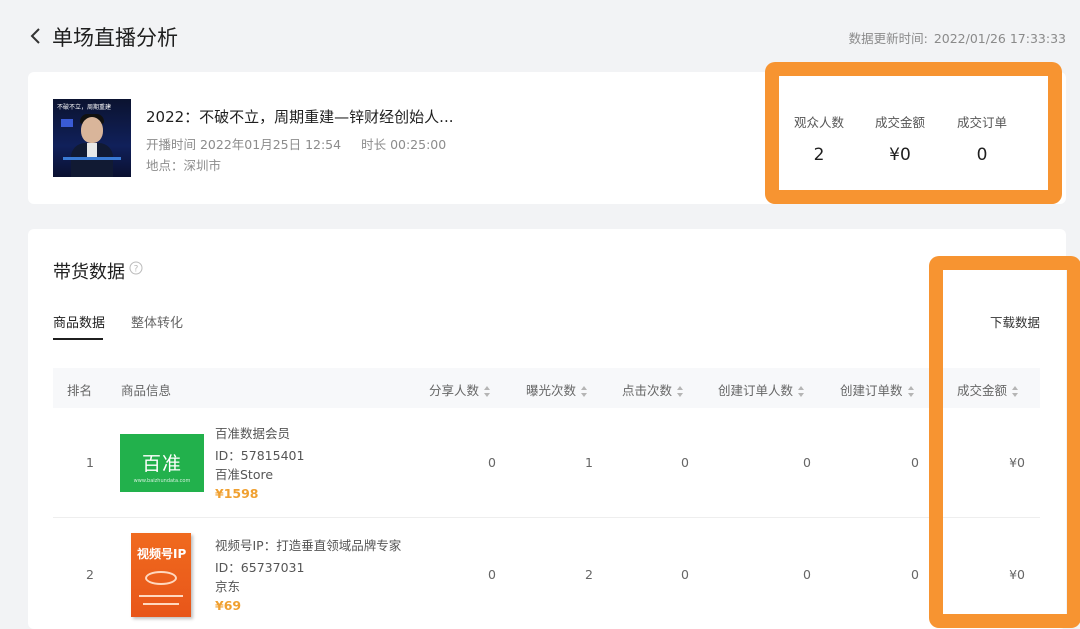  What do you see at coordinates (162, 554) in the screenshot?
I see `book-cover-title: 视频号IP` at bounding box center [162, 554].